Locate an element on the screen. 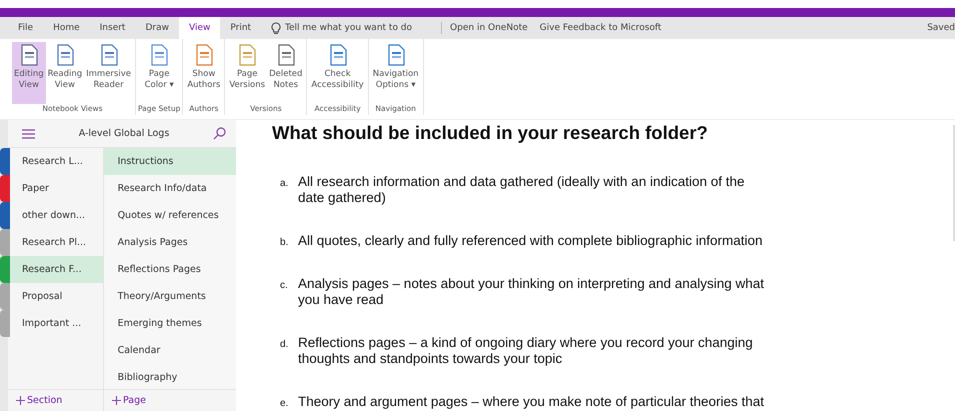  ribbon-button: Reading View is located at coordinates (65, 73).